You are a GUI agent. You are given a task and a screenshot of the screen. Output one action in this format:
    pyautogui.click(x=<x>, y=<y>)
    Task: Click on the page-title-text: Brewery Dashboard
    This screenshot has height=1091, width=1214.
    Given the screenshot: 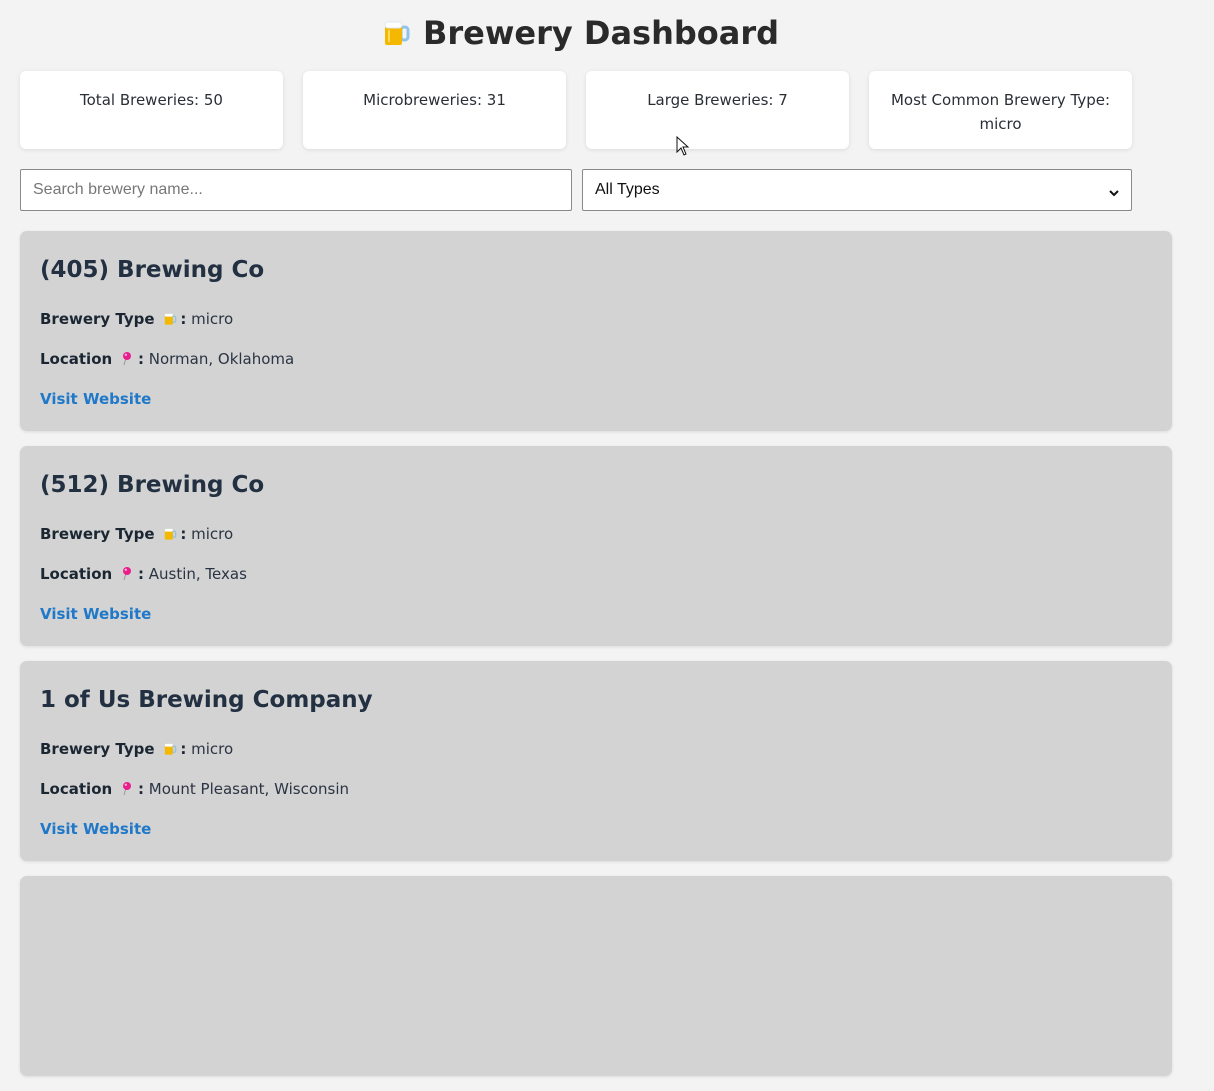 What is the action you would take?
    pyautogui.click(x=601, y=33)
    